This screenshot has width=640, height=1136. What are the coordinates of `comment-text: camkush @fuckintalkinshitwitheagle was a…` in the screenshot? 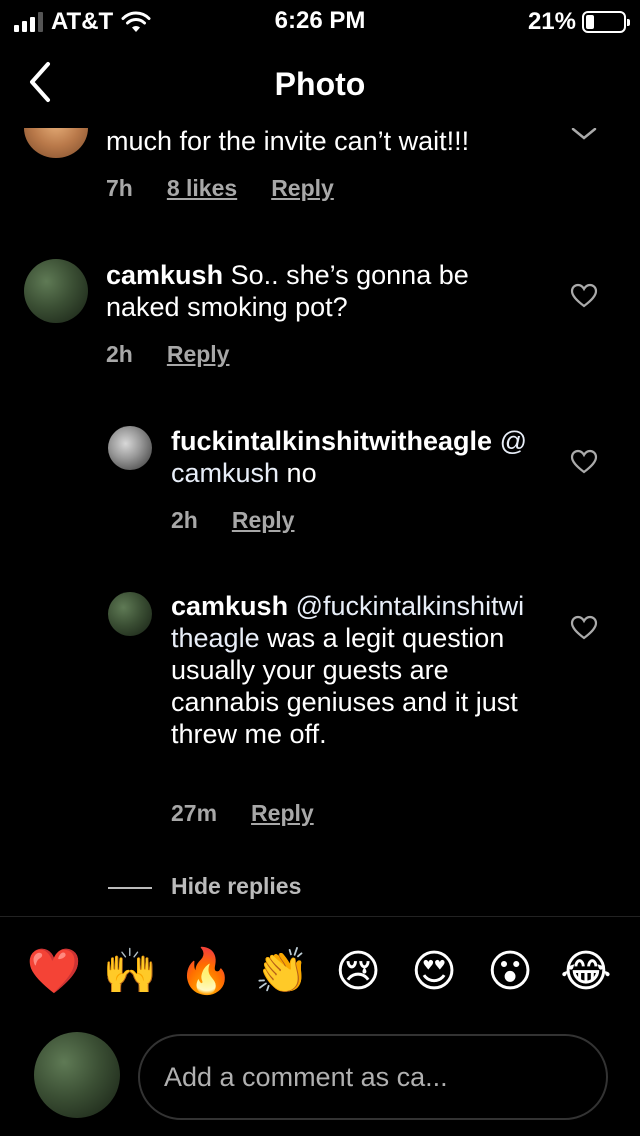 It's located at (351, 670).